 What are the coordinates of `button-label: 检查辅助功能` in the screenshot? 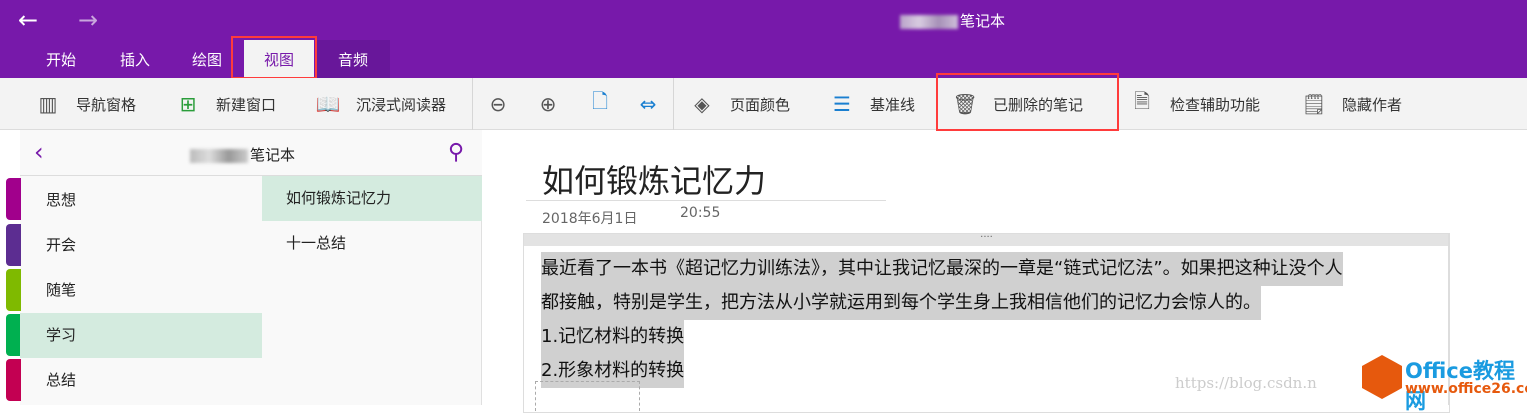 It's located at (1215, 104).